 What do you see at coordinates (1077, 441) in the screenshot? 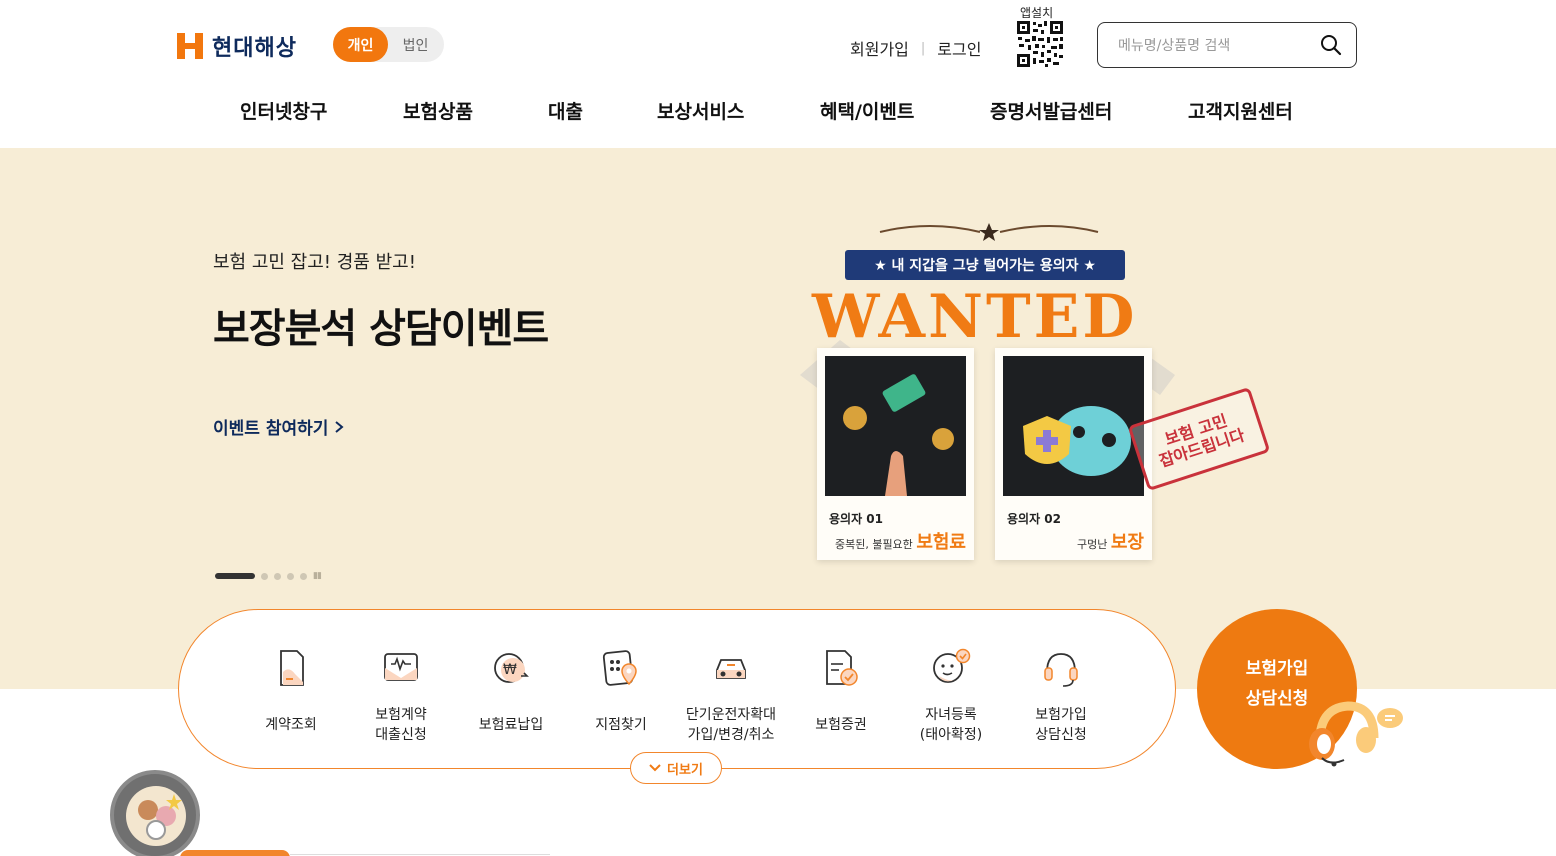
I see `money-bag-shield-icon` at bounding box center [1077, 441].